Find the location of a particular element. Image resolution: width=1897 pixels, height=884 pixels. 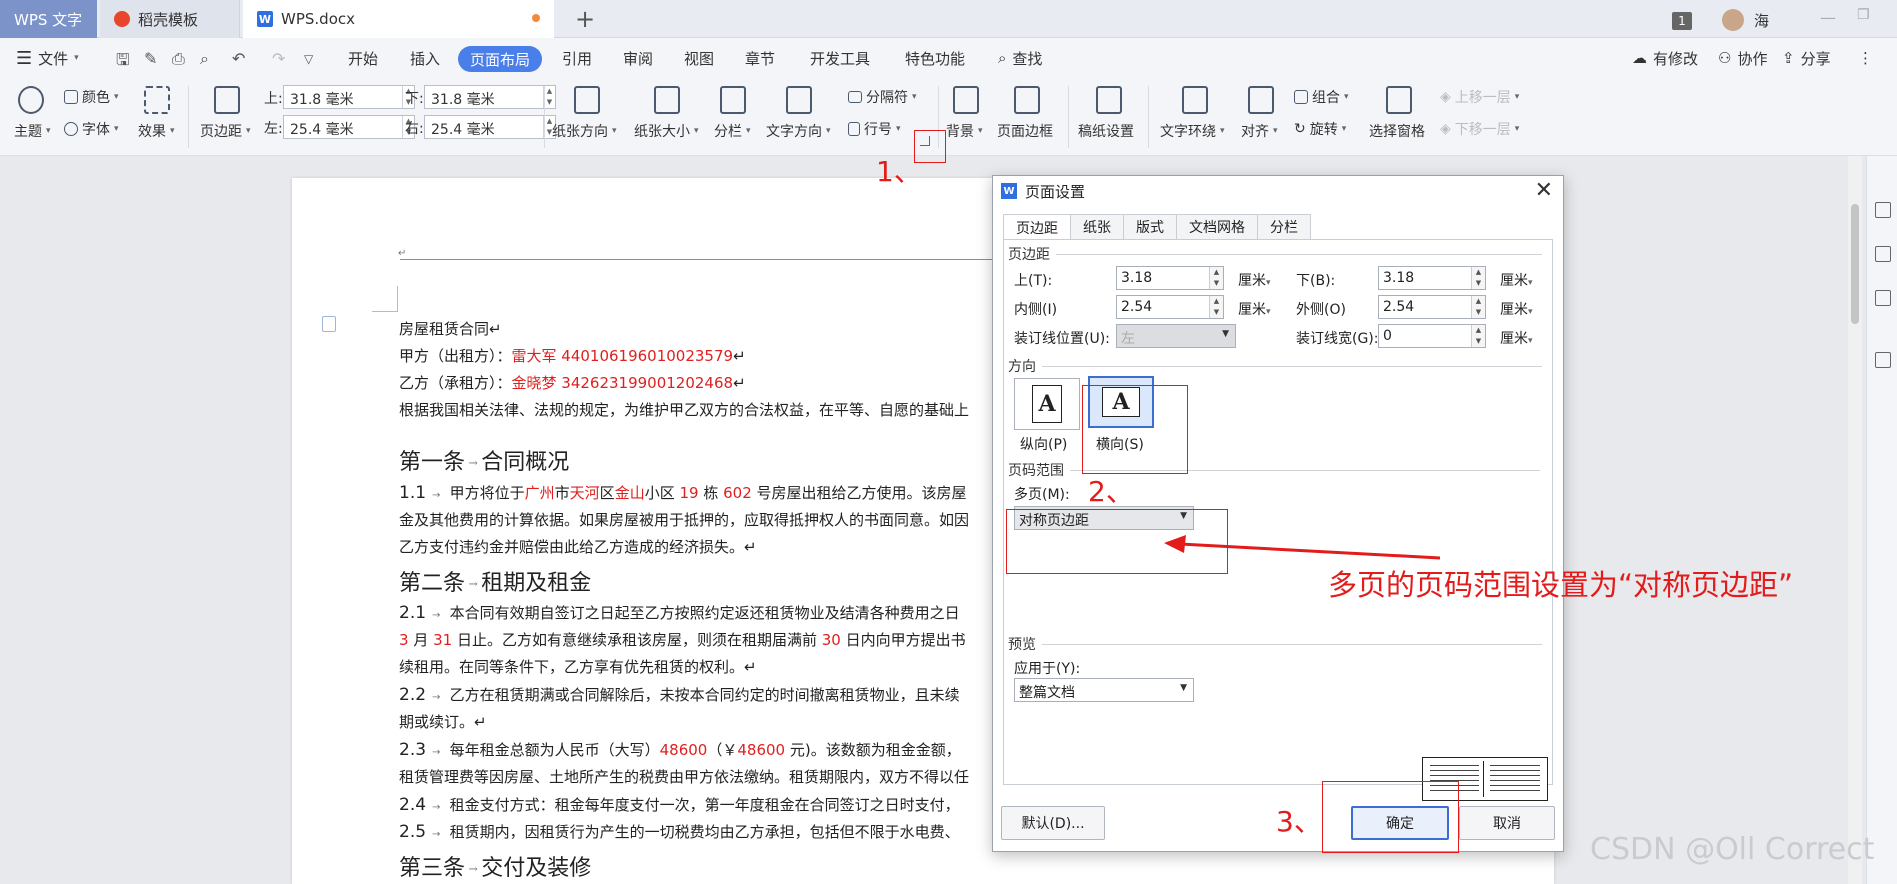

new-tab-button: + is located at coordinates (585, 19).